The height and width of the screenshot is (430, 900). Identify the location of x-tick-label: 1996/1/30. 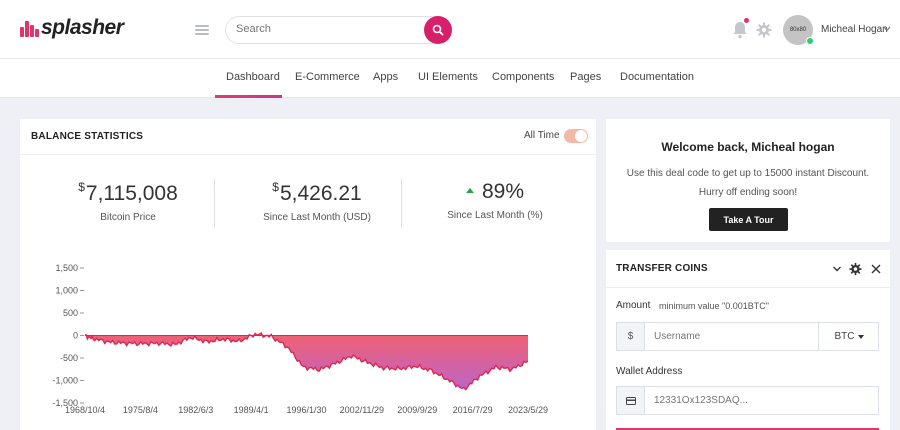
(306, 410).